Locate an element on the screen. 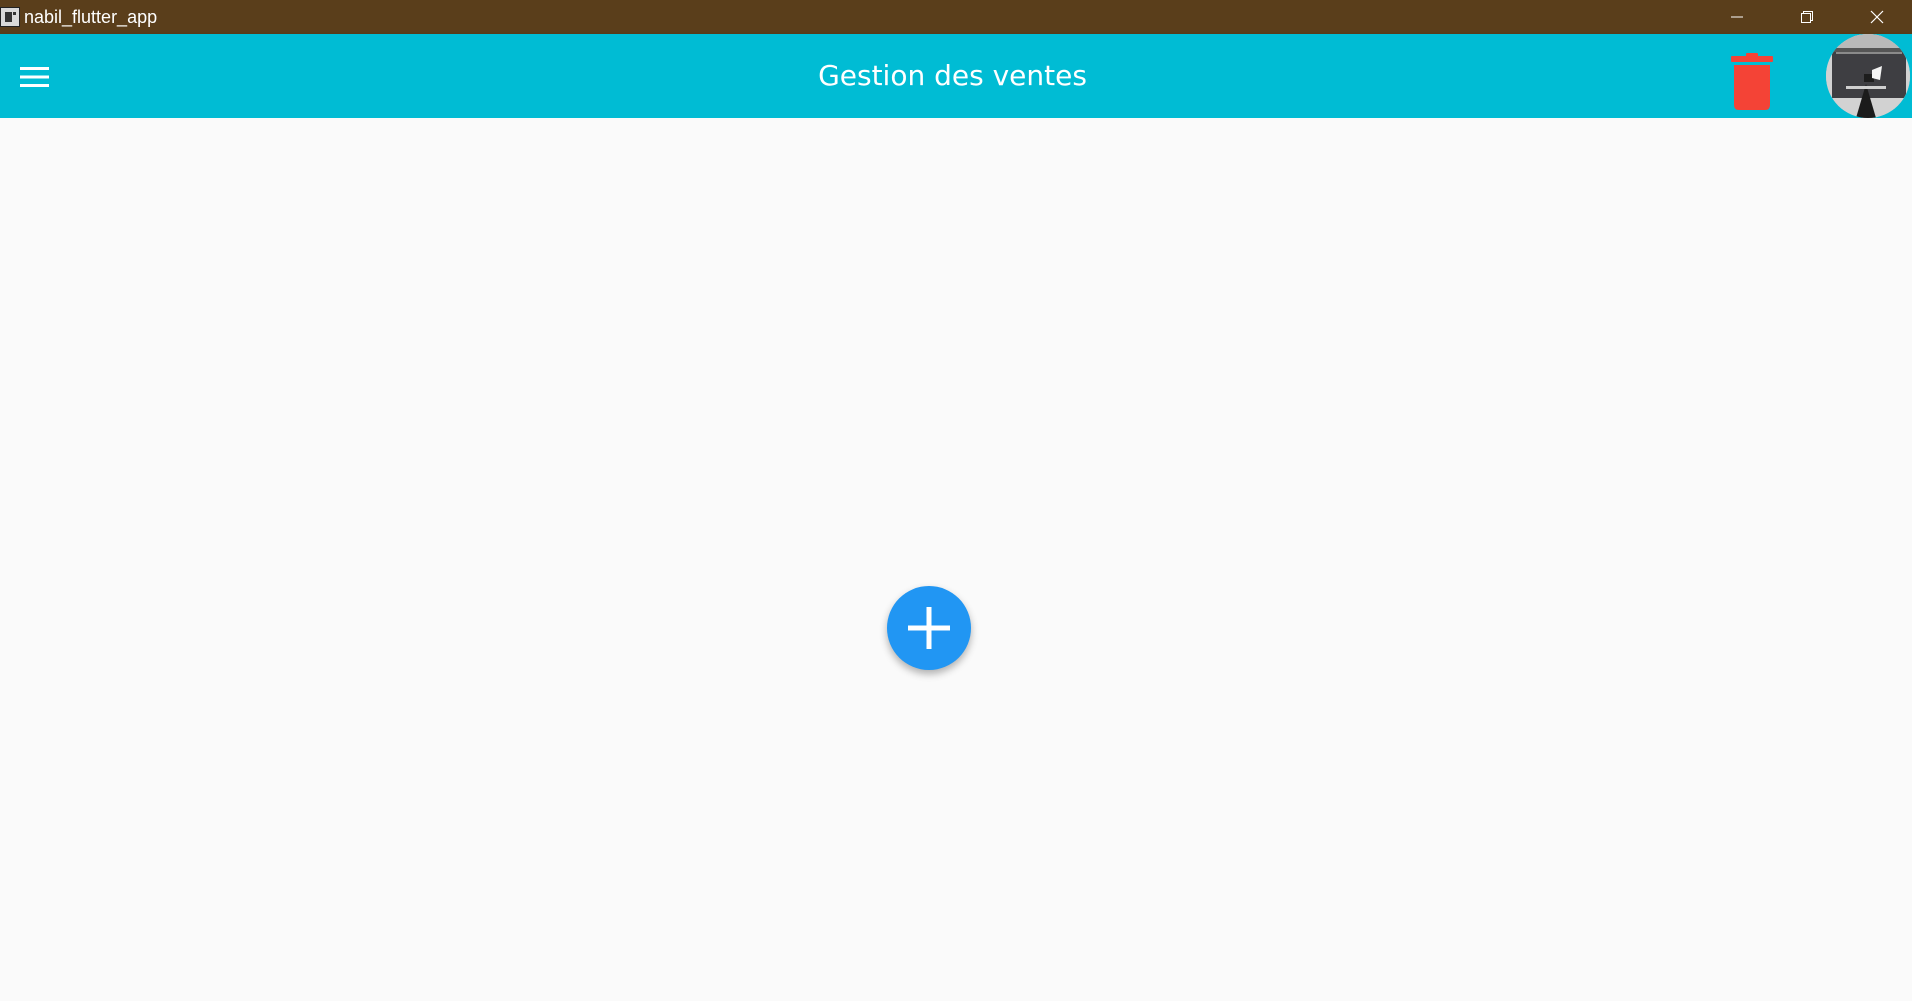 This screenshot has width=1912, height=1001. restore-icon is located at coordinates (1807, 17).